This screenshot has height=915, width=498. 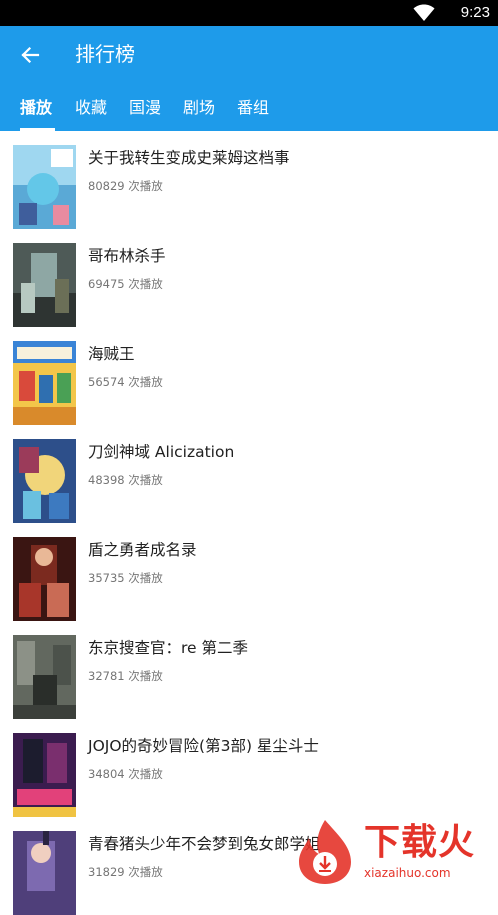 I want to click on item-play-count: 35735 次播放, so click(x=125, y=578).